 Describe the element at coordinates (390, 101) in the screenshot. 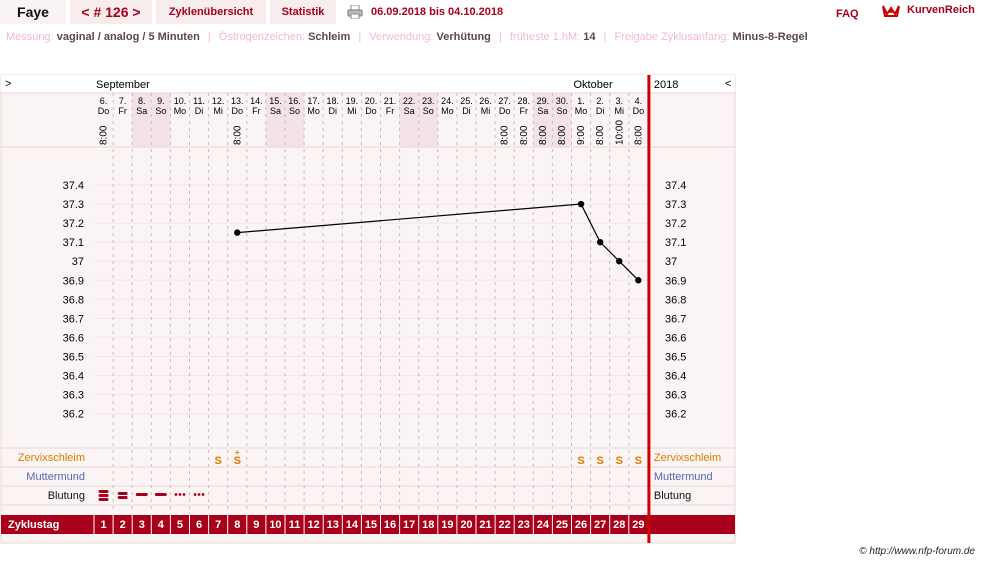

I see `day-date: 21.` at that location.